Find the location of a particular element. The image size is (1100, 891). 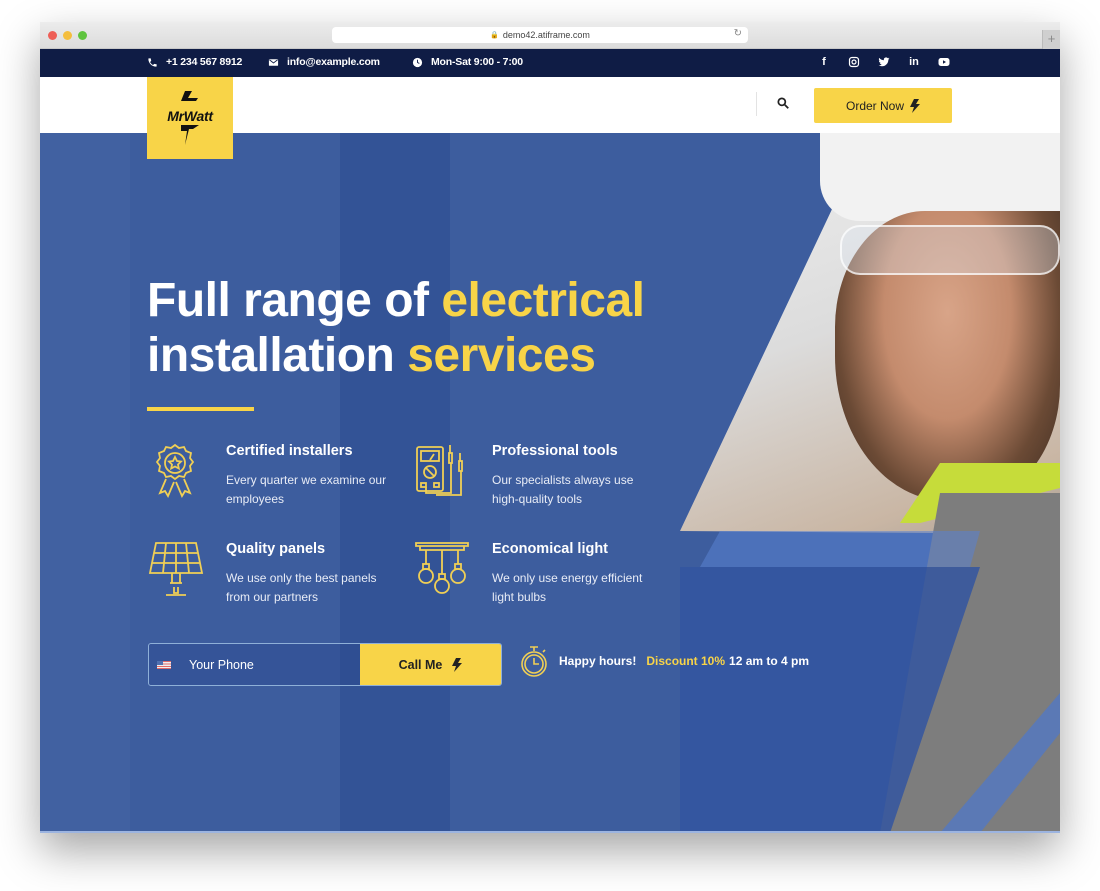

happy-hours-banner: Happy hours! Discount 10% 12 am to 4 pm is located at coordinates (664, 661).